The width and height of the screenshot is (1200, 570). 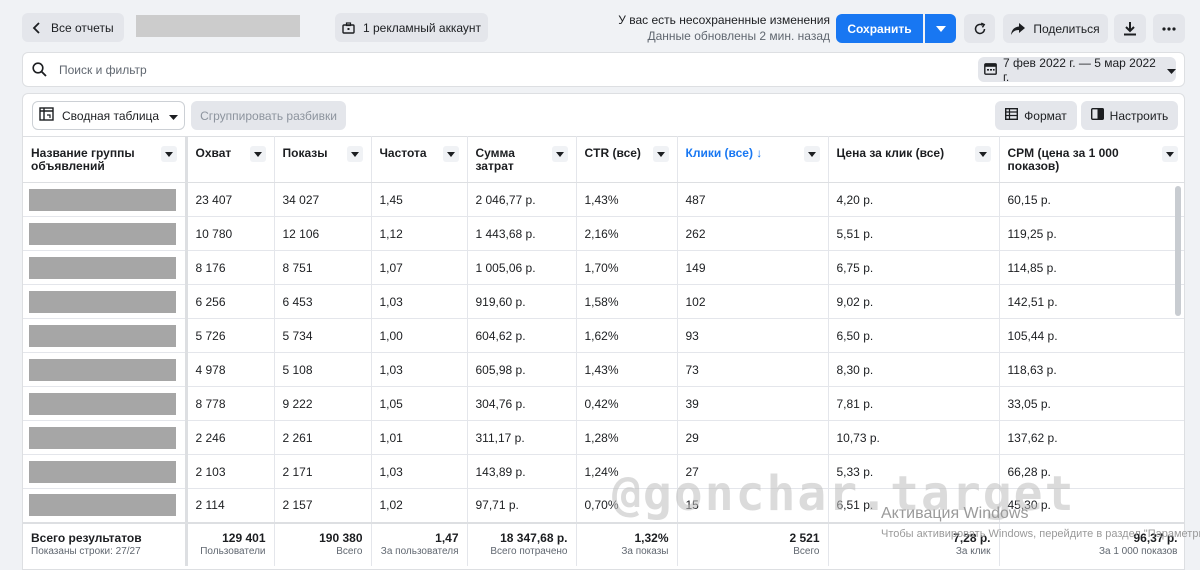 I want to click on table-cell: 8 176, so click(x=230, y=267).